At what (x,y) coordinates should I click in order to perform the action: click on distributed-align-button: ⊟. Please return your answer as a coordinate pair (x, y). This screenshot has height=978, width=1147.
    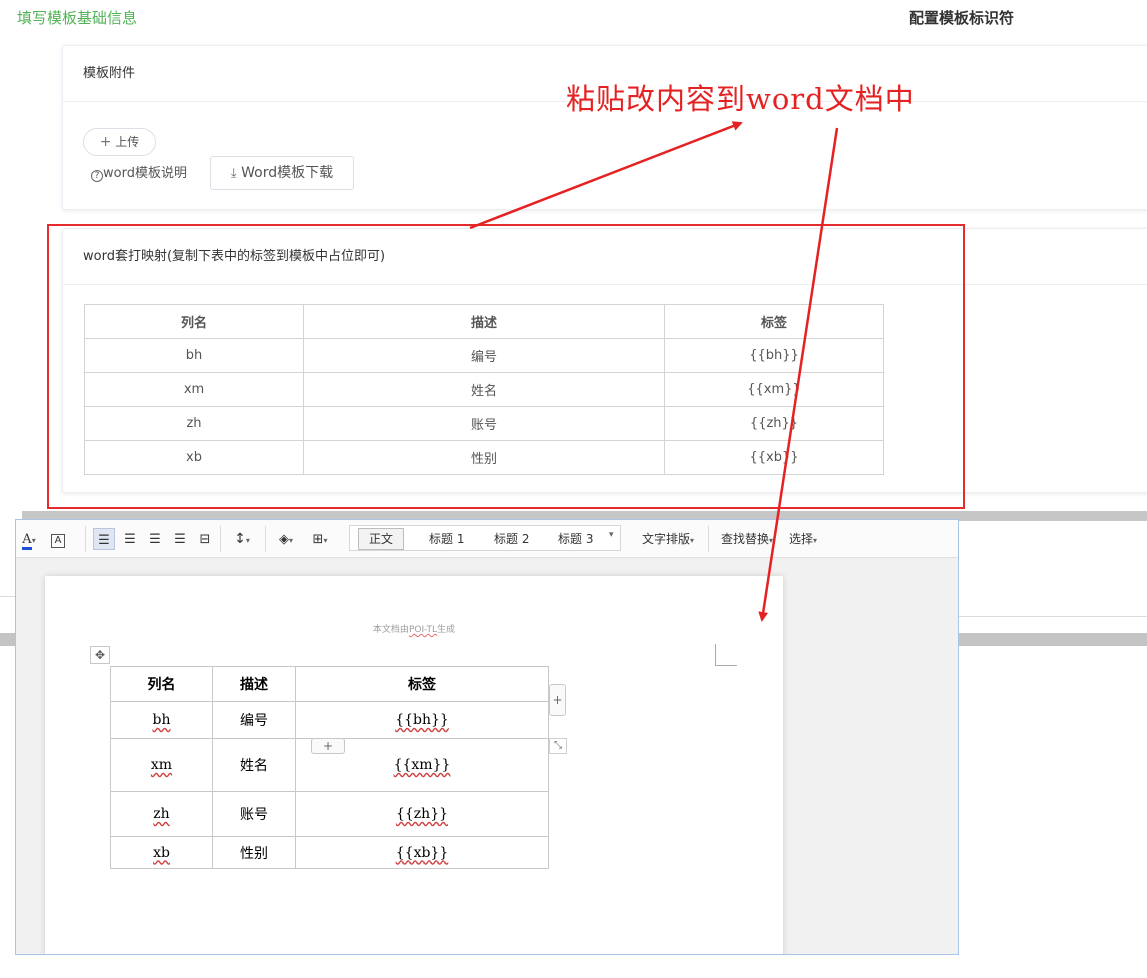
    Looking at the image, I should click on (205, 539).